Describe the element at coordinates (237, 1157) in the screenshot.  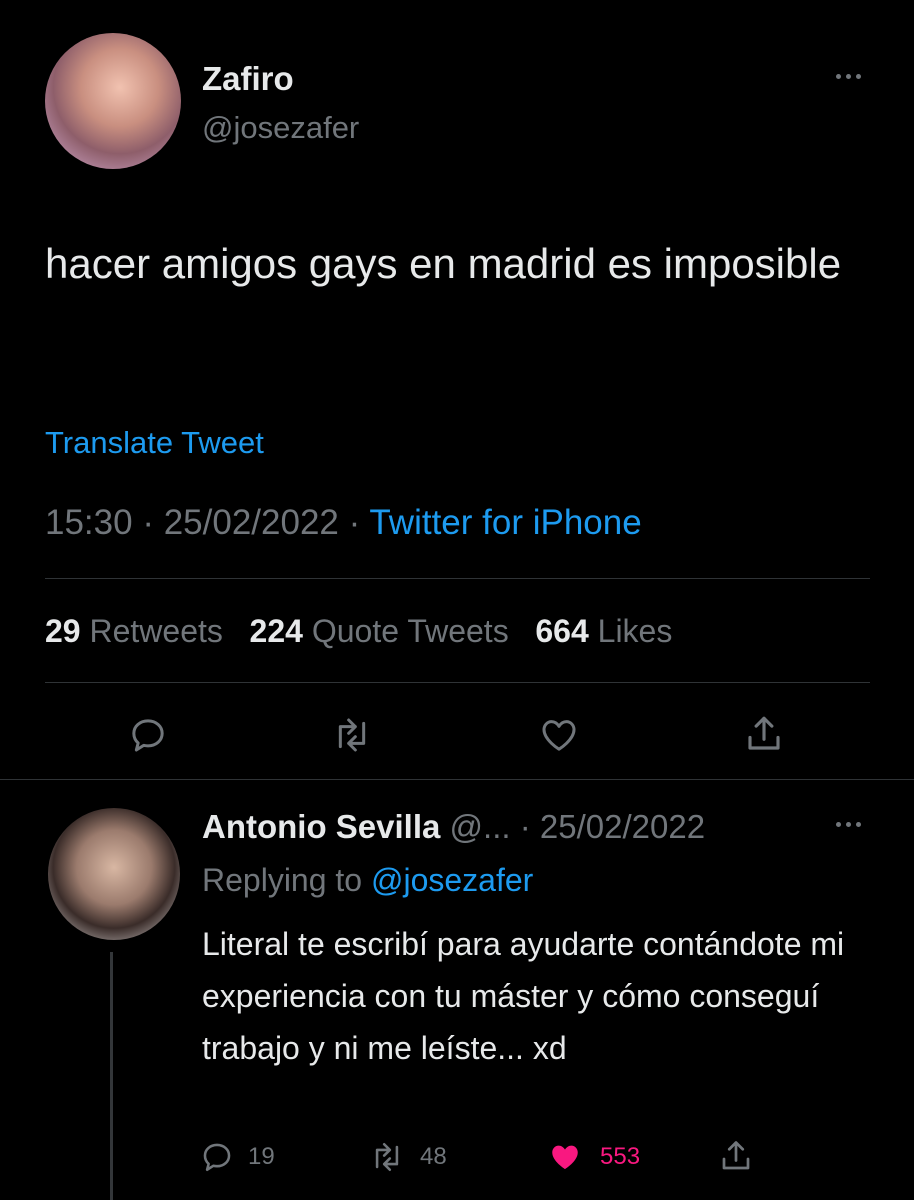
I see `reply-reply-action: 19` at that location.